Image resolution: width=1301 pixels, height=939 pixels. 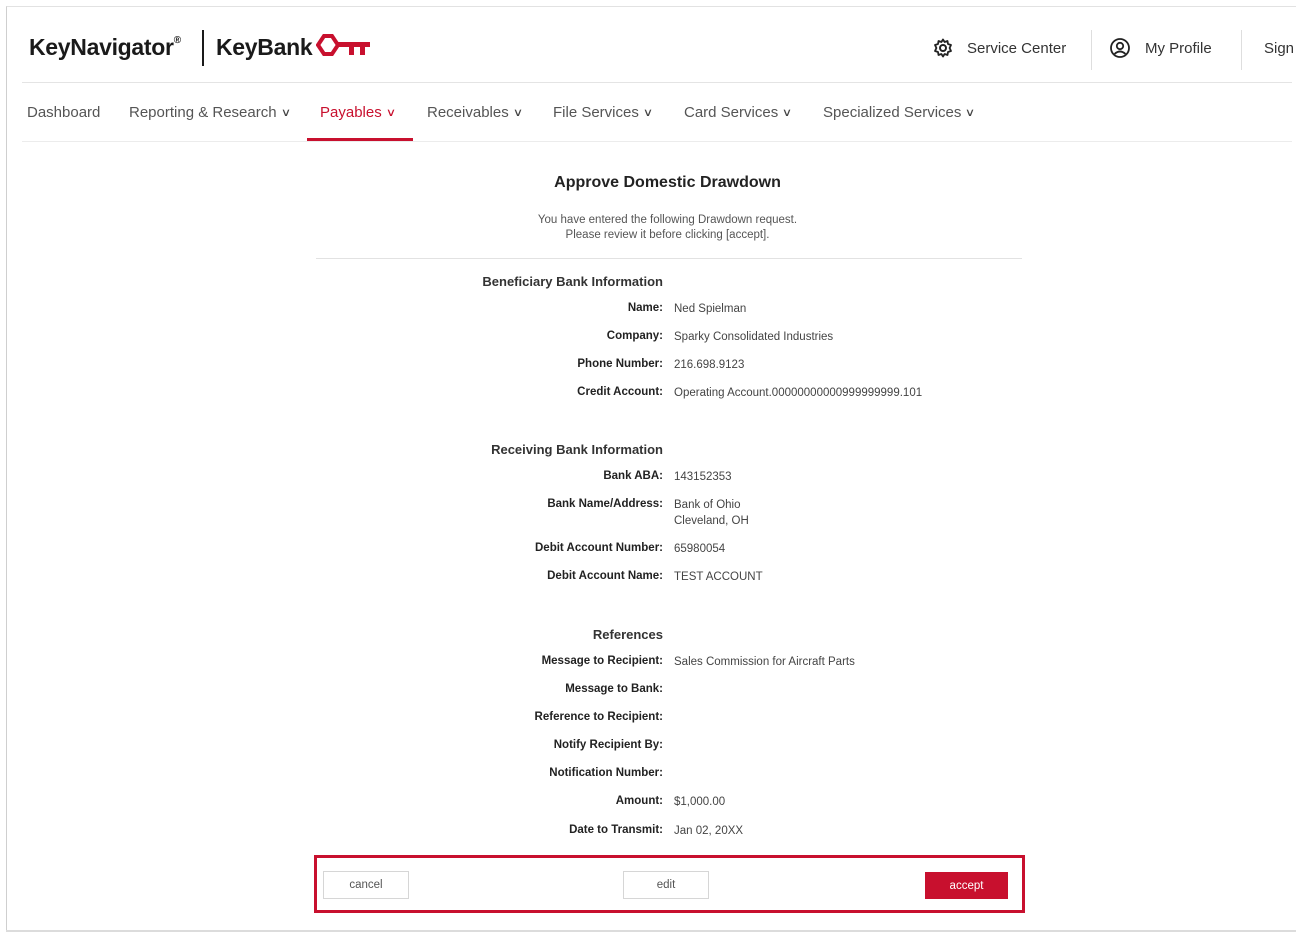 What do you see at coordinates (101, 47) in the screenshot?
I see `keynavigator-text: KeyNavigator` at bounding box center [101, 47].